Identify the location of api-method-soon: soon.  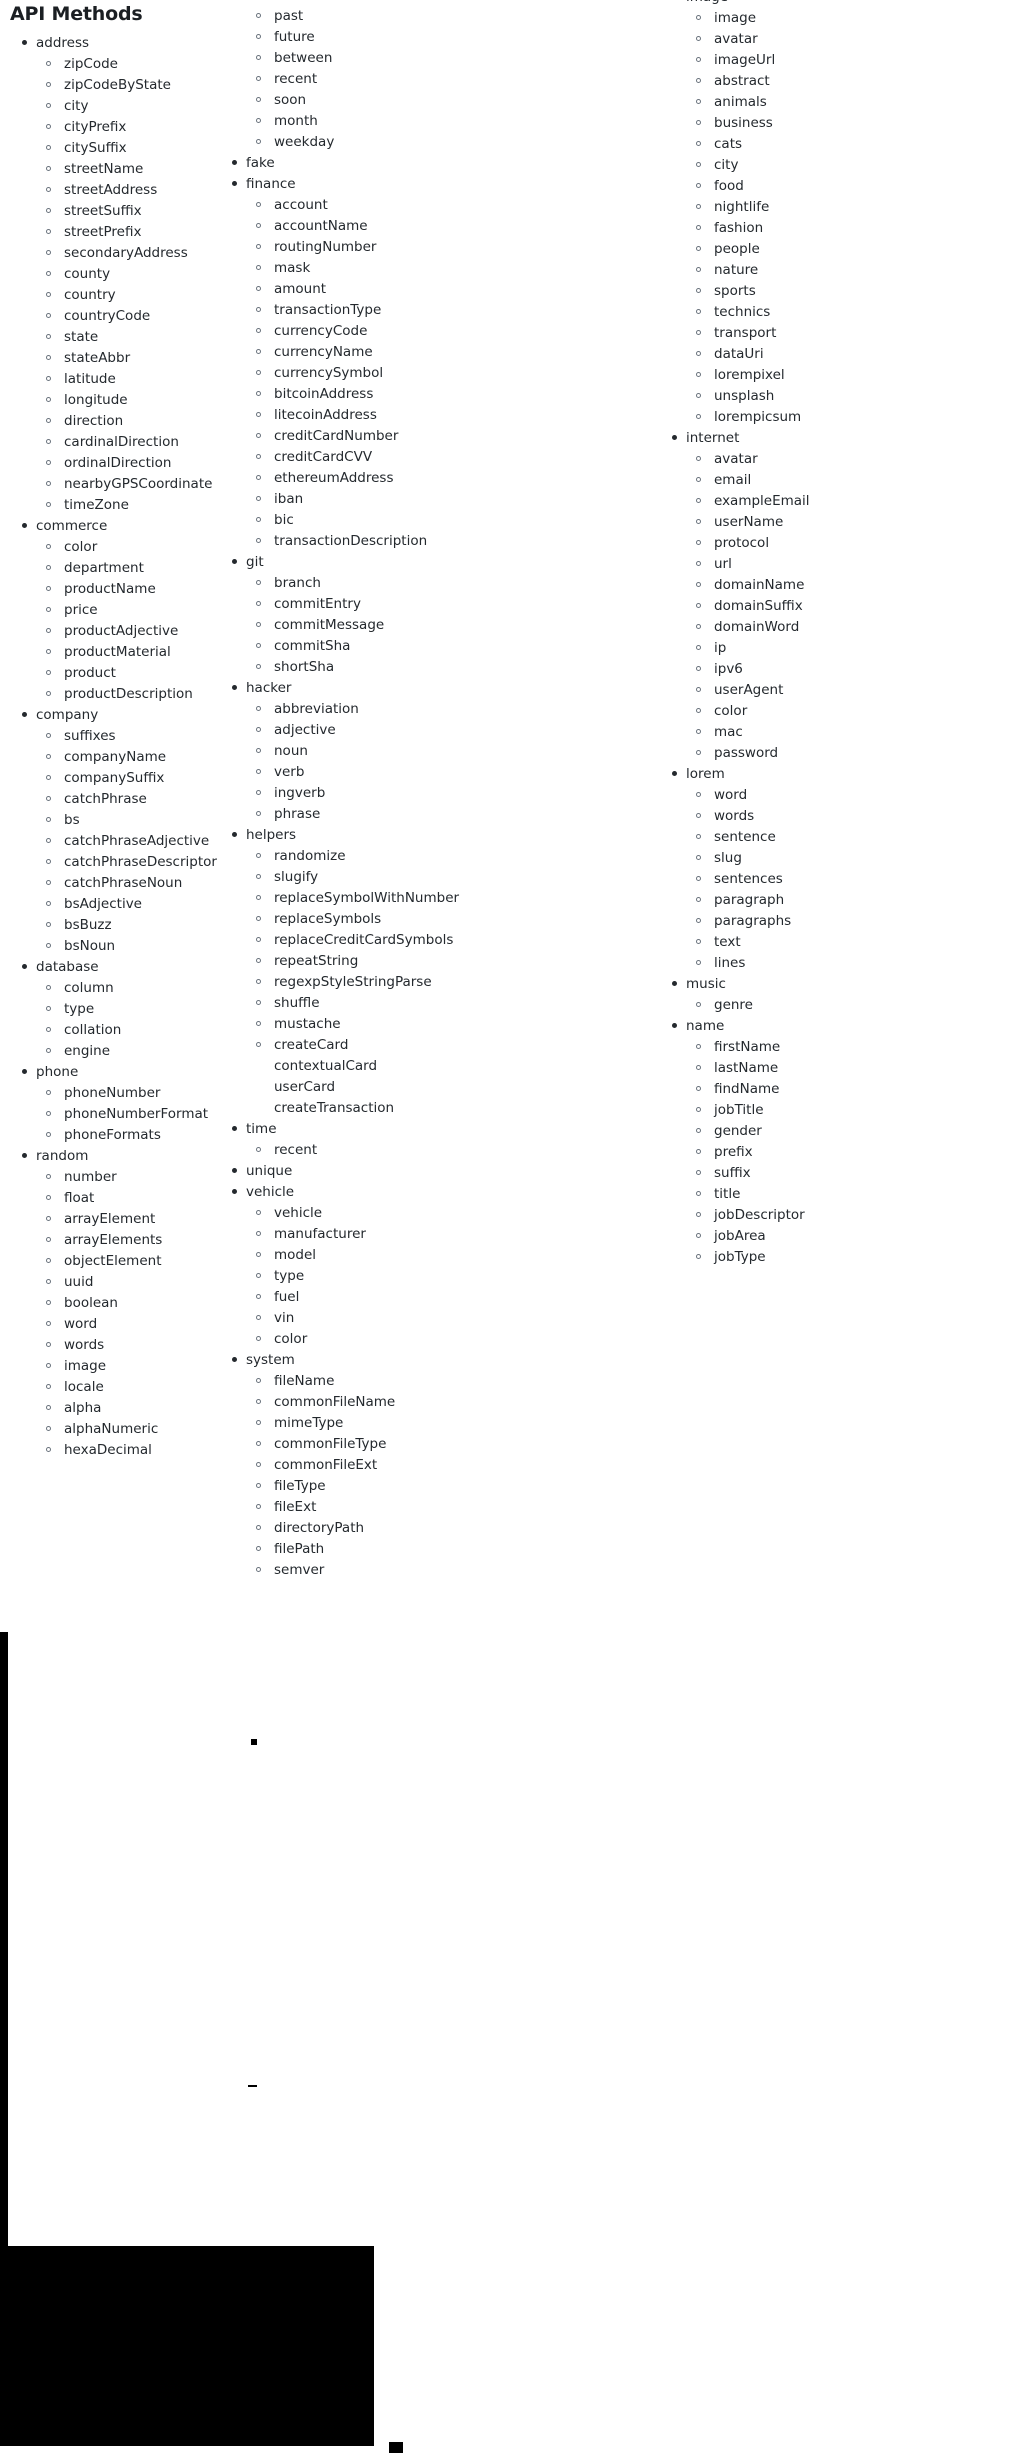
(400, 99).